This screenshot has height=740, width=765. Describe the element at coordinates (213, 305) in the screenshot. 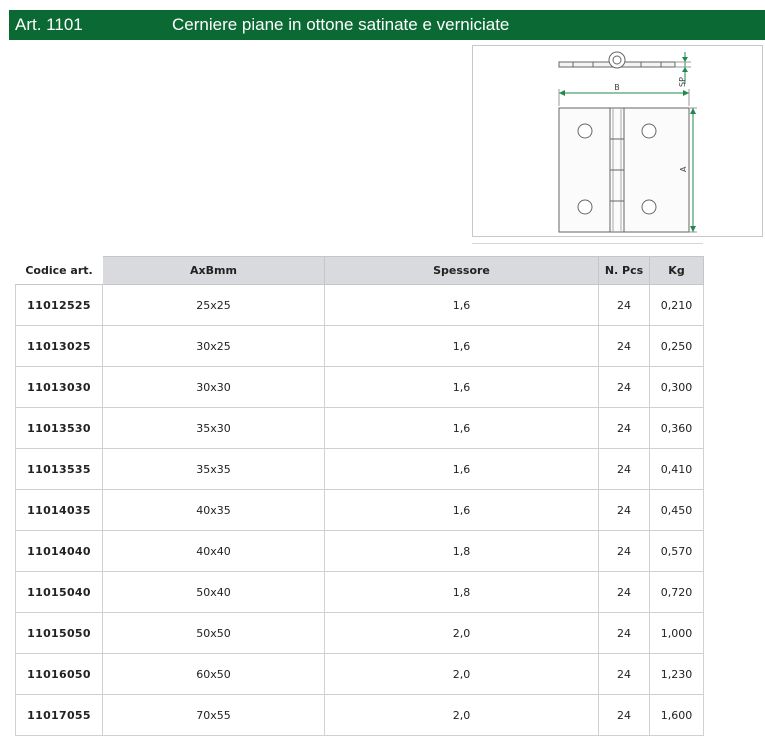

I see `size-cell: 25x25` at that location.